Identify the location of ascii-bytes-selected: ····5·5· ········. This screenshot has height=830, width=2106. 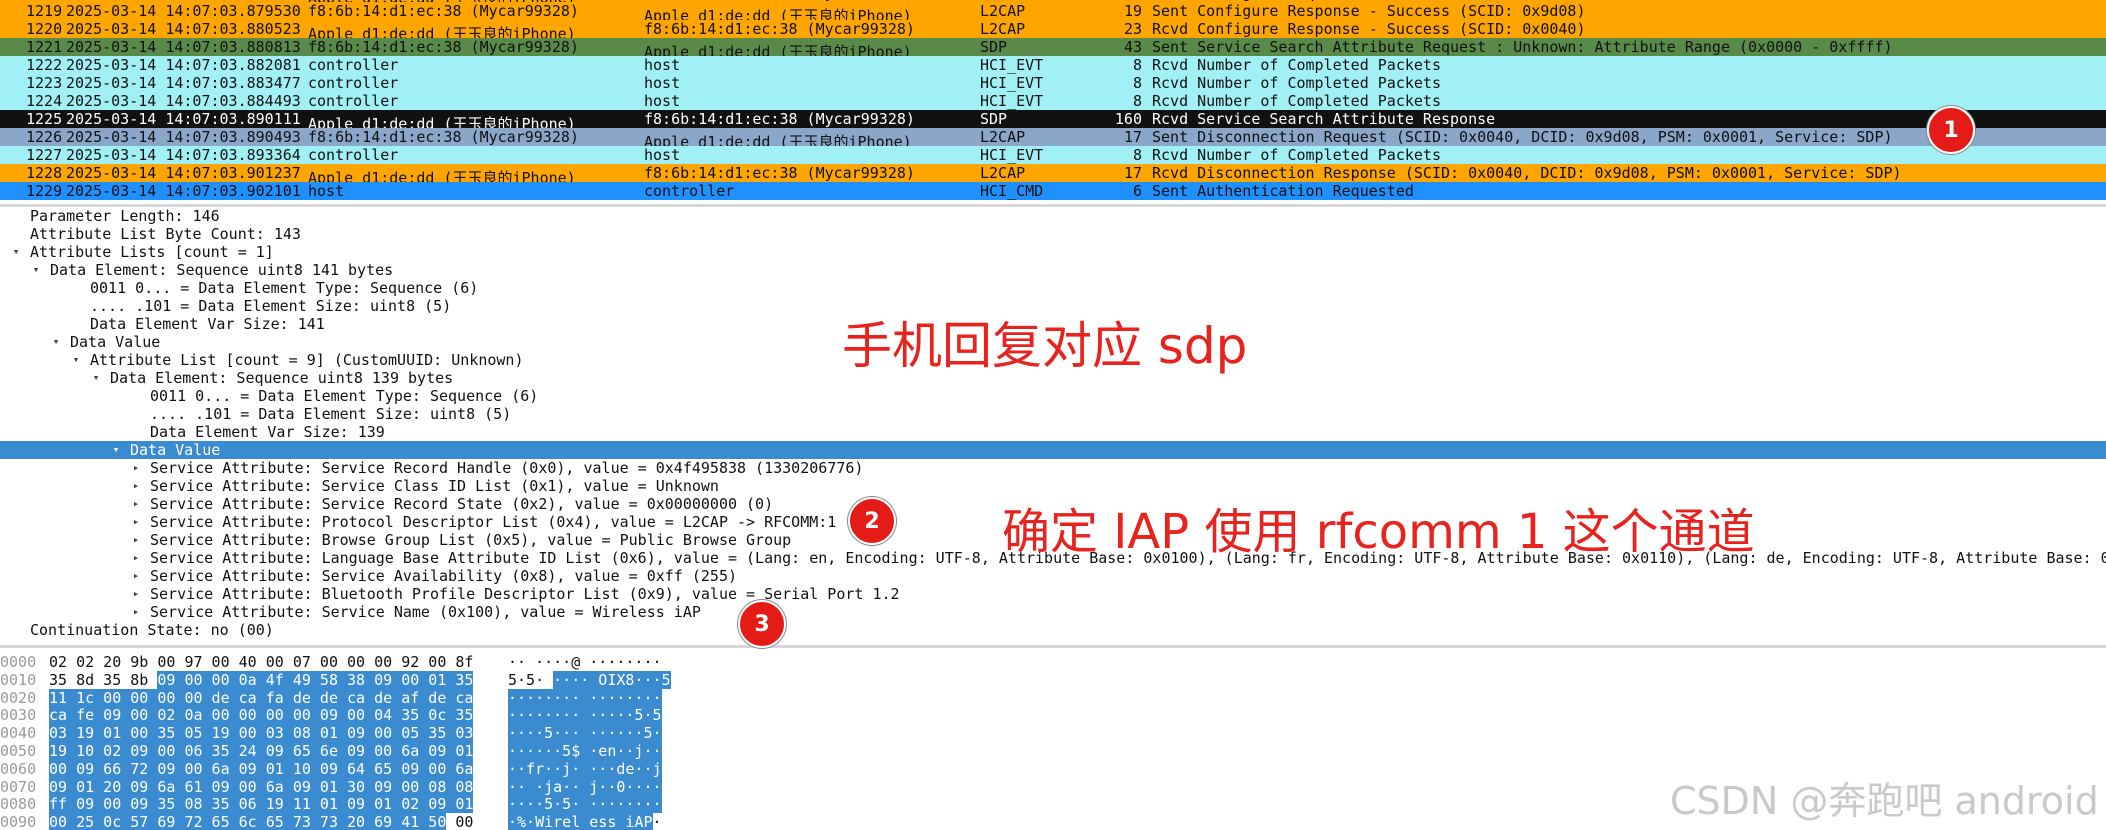
(585, 804).